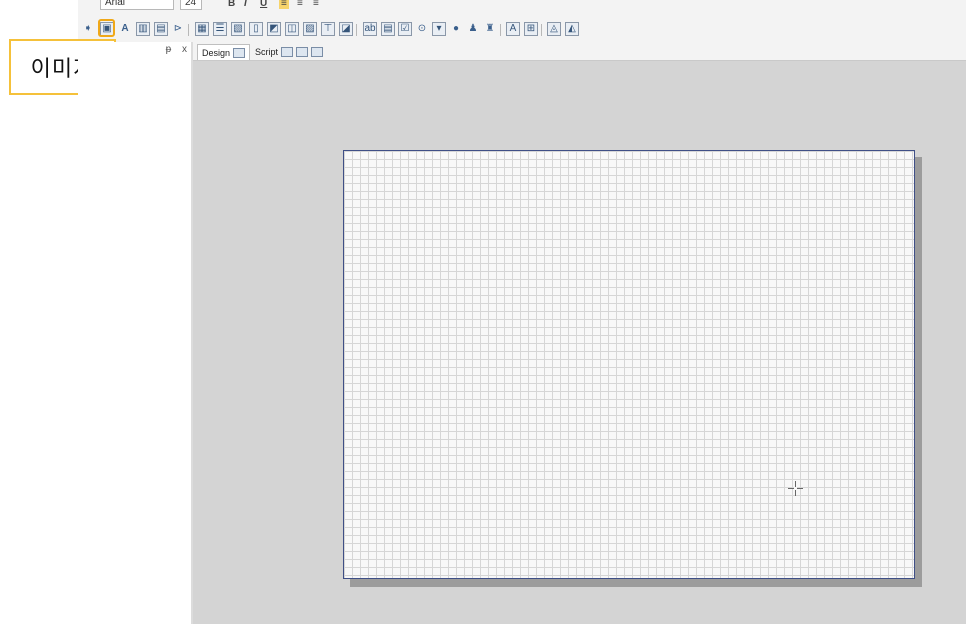  Describe the element at coordinates (267, 52) in the screenshot. I see `tab-script-label: Script` at that location.